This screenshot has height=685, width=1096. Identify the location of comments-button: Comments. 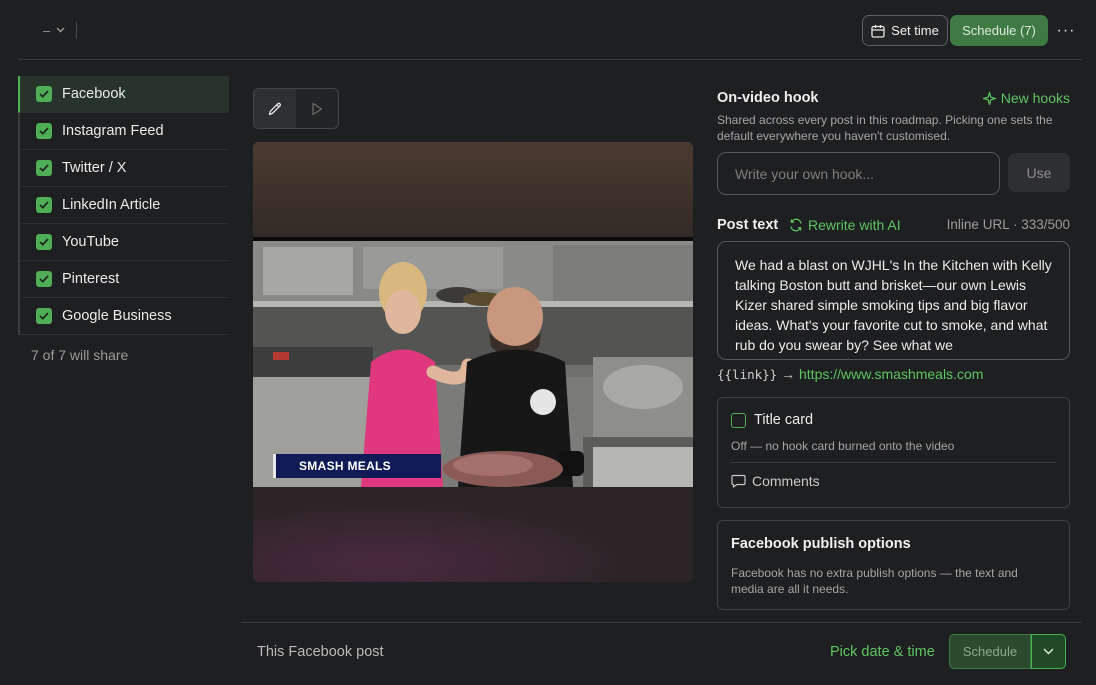
(775, 481).